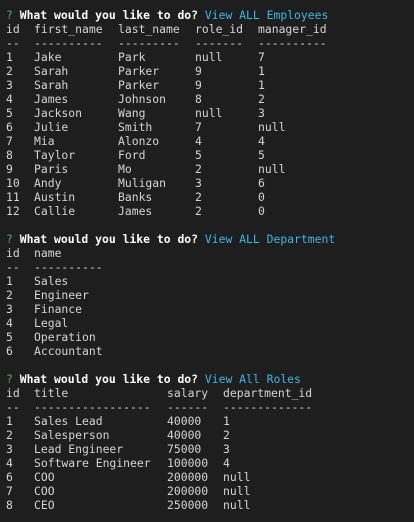 The image size is (414, 522). I want to click on table-row: 4 James Johnson 8 2, so click(206, 99).